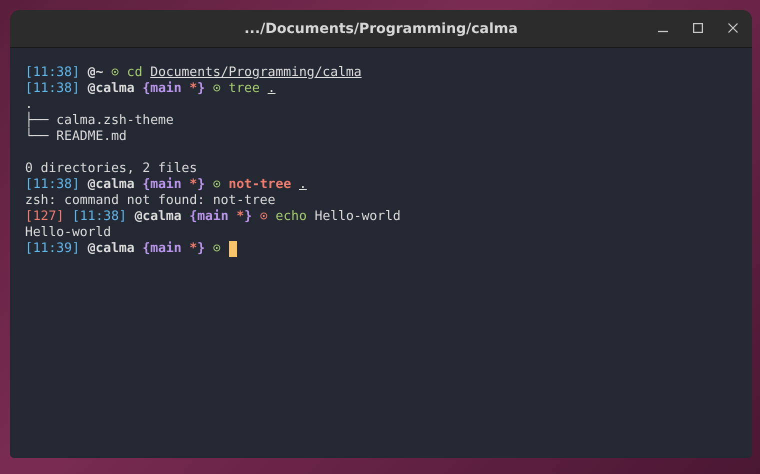 The height and width of the screenshot is (474, 760). I want to click on command-text: tree, so click(244, 88).